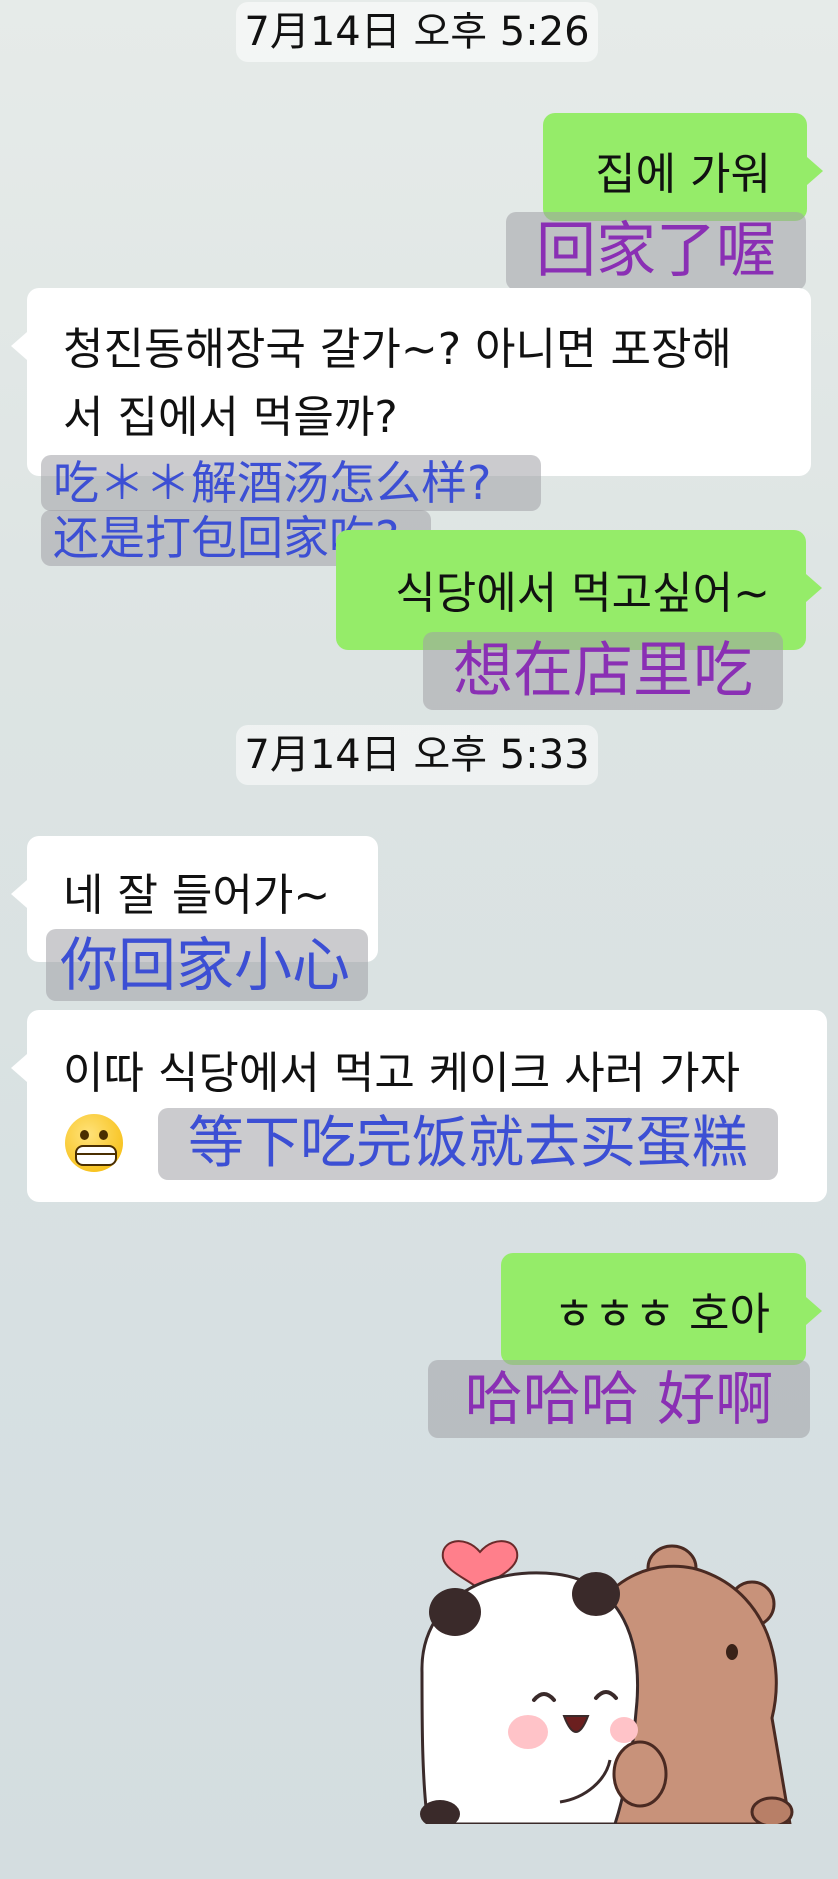  What do you see at coordinates (661, 1314) in the screenshot?
I see `message-text: ㅎㅎㅎ 호아` at bounding box center [661, 1314].